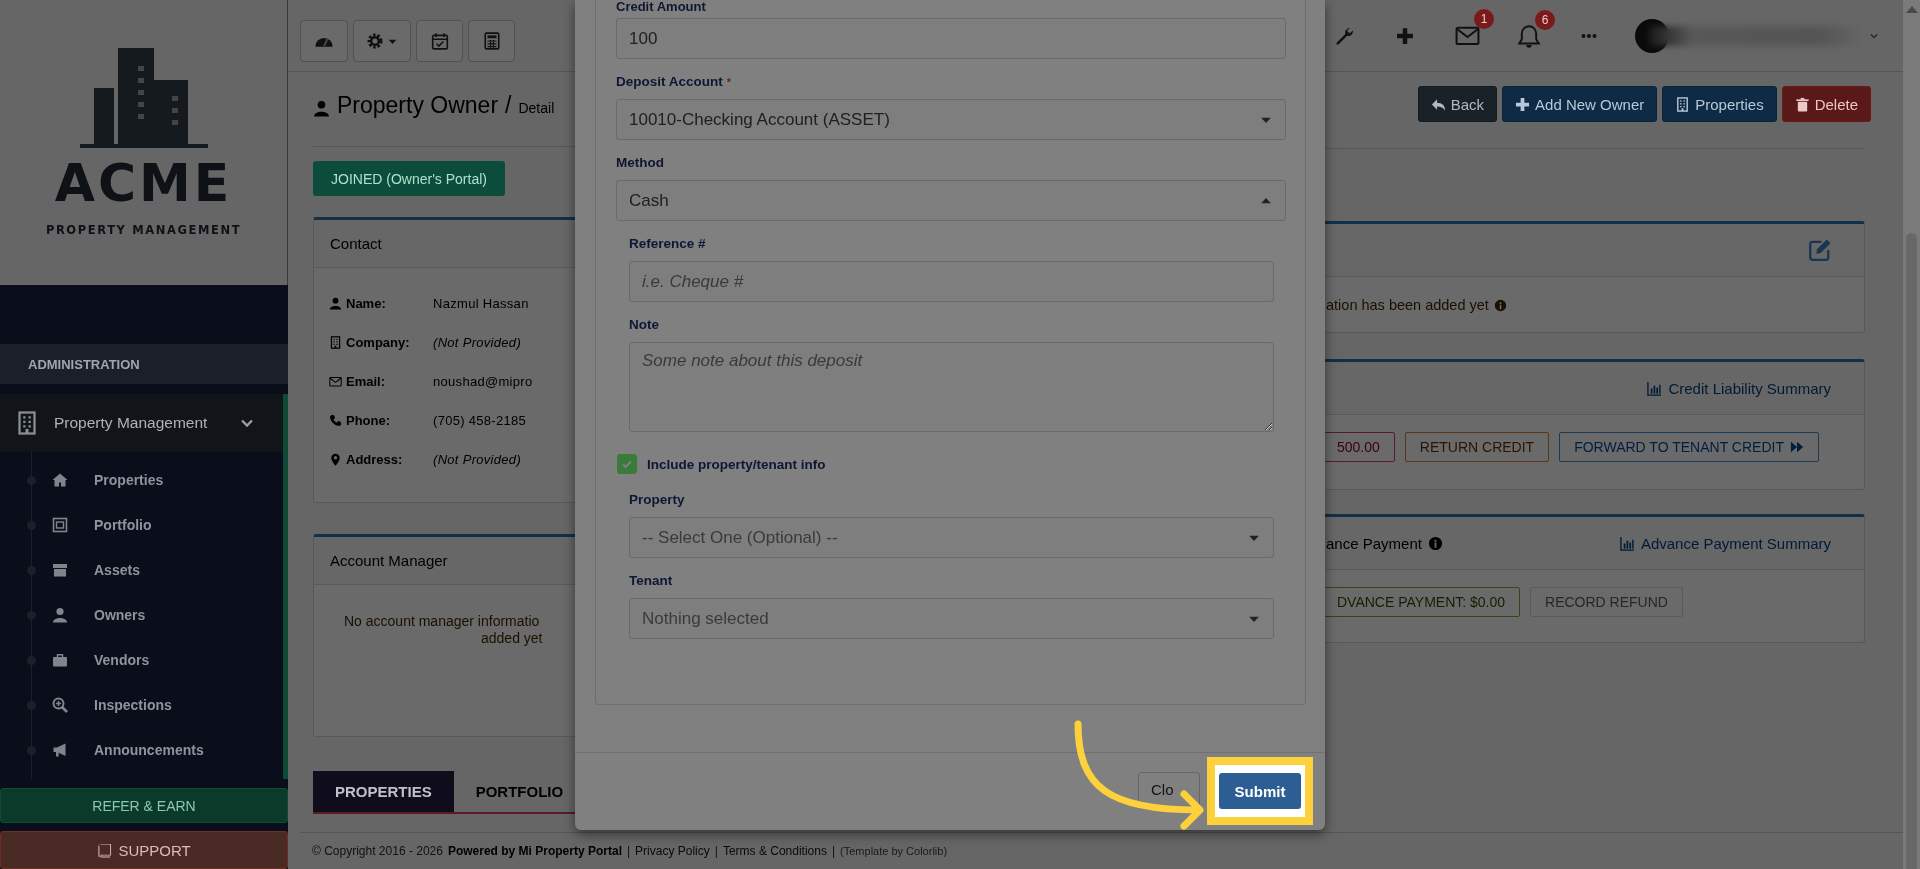 The width and height of the screenshot is (1920, 869). What do you see at coordinates (335, 420) in the screenshot?
I see `phone-icon` at bounding box center [335, 420].